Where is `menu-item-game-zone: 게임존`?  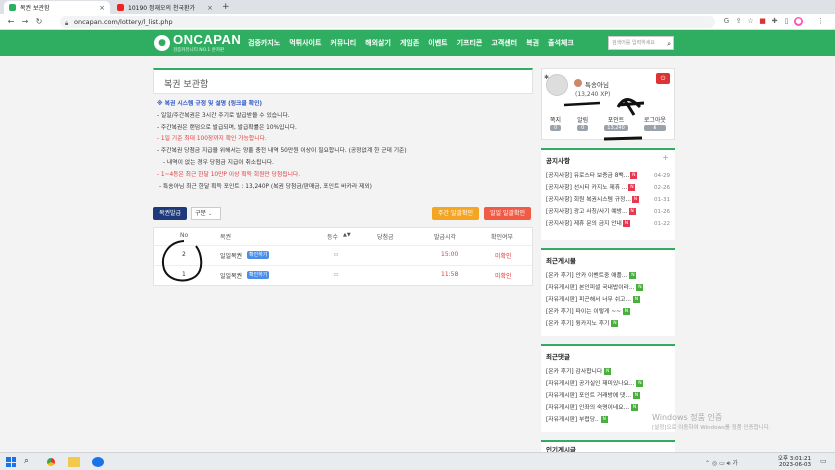 menu-item-game-zone: 게임존 is located at coordinates (409, 43).